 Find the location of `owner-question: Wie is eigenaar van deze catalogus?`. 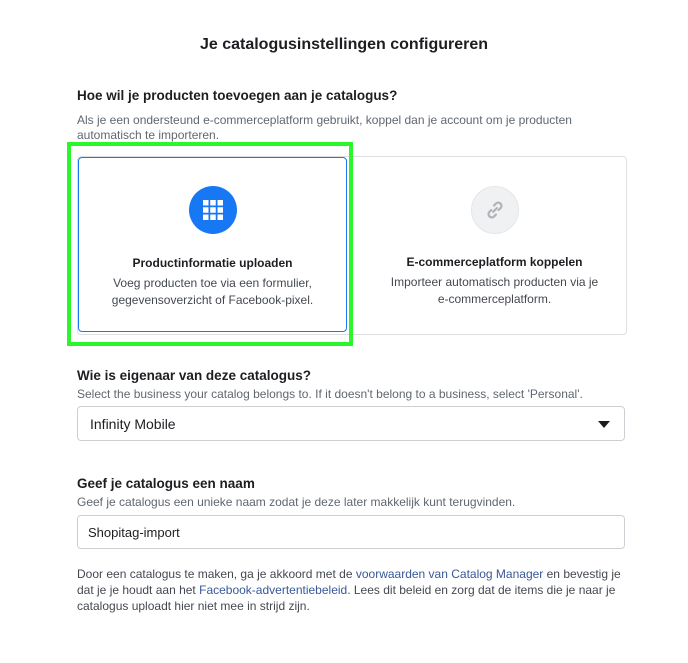

owner-question: Wie is eigenaar van deze catalogus? is located at coordinates (194, 375).